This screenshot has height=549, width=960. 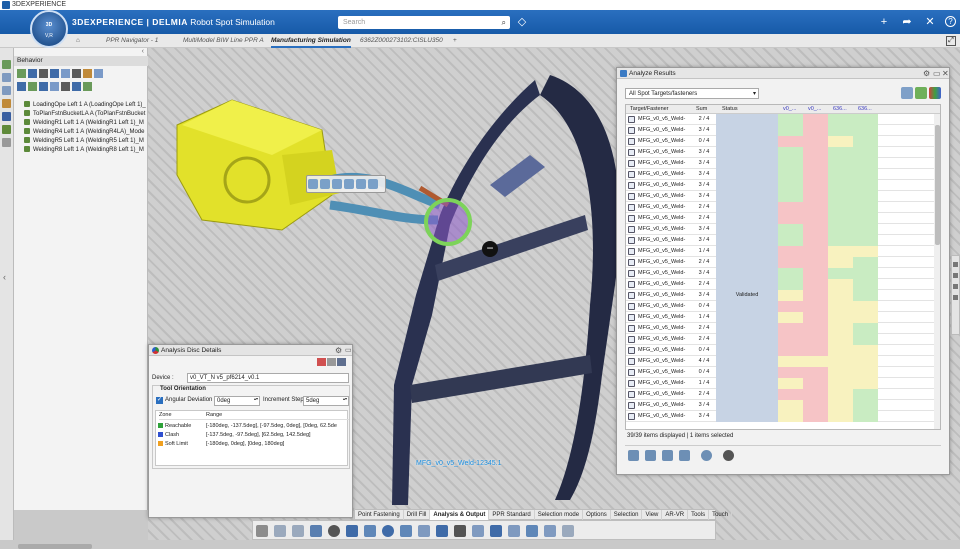 What do you see at coordinates (401, 41) in the screenshot?
I see `tab-process: 6362Z000273102:CISLU350` at bounding box center [401, 41].